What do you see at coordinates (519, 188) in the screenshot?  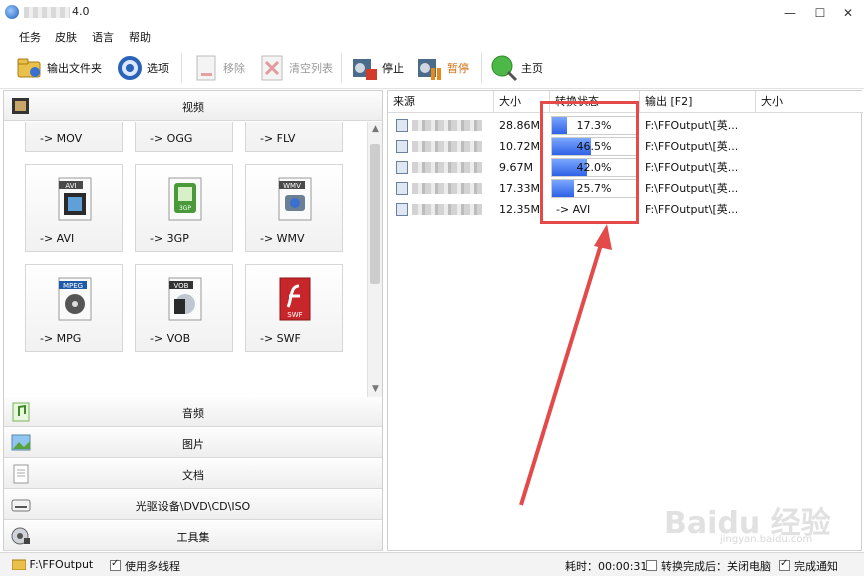 I see `source-size: 17.33M` at bounding box center [519, 188].